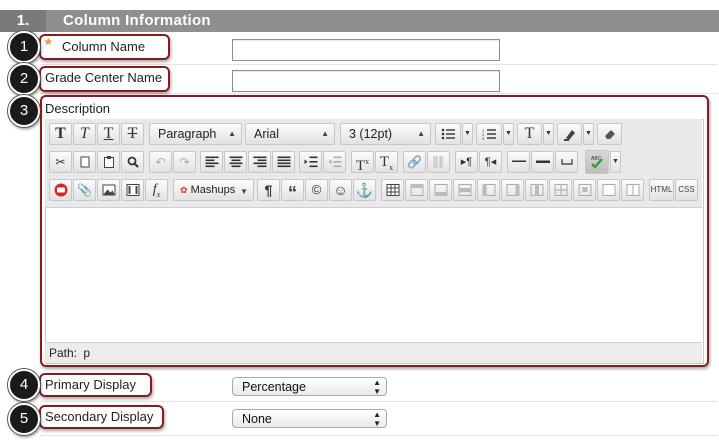 The image size is (719, 448). What do you see at coordinates (48, 44) in the screenshot?
I see `required-star-icon: *` at bounding box center [48, 44].